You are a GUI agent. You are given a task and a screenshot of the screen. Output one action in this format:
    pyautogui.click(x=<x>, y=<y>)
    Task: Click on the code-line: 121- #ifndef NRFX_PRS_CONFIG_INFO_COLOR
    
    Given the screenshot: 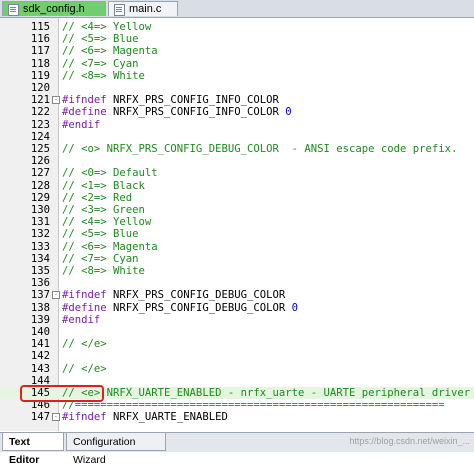 What is the action you would take?
    pyautogui.click(x=237, y=100)
    